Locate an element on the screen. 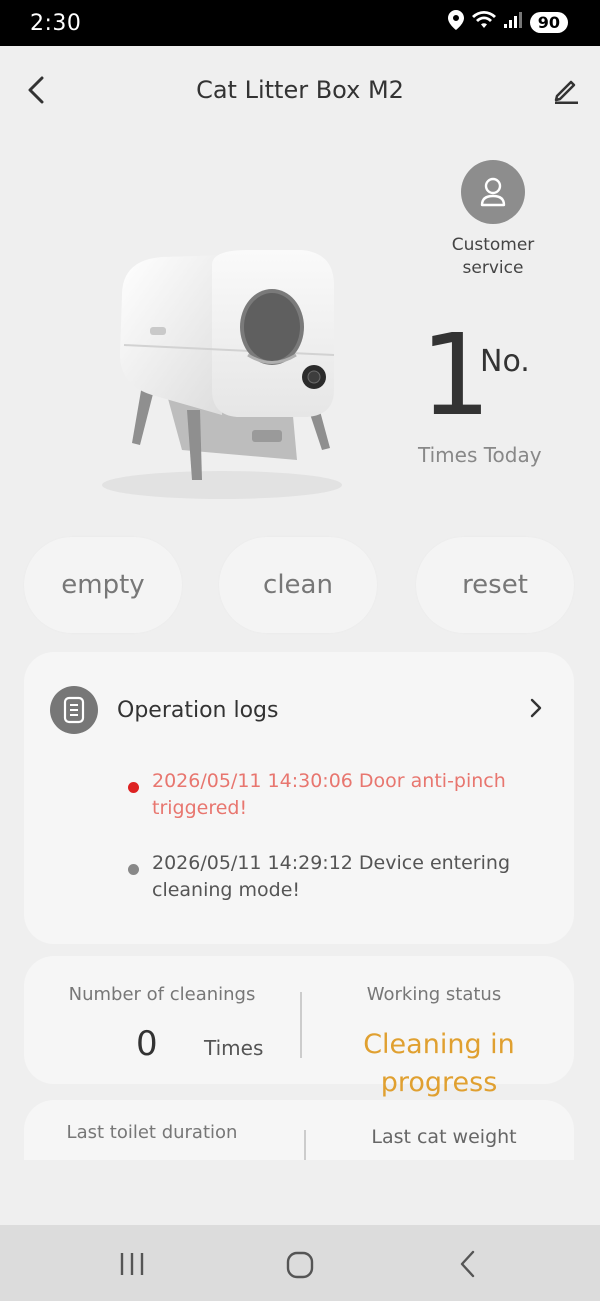 This screenshot has width=600, height=1301. battery-indicator: 90 is located at coordinates (548, 22).